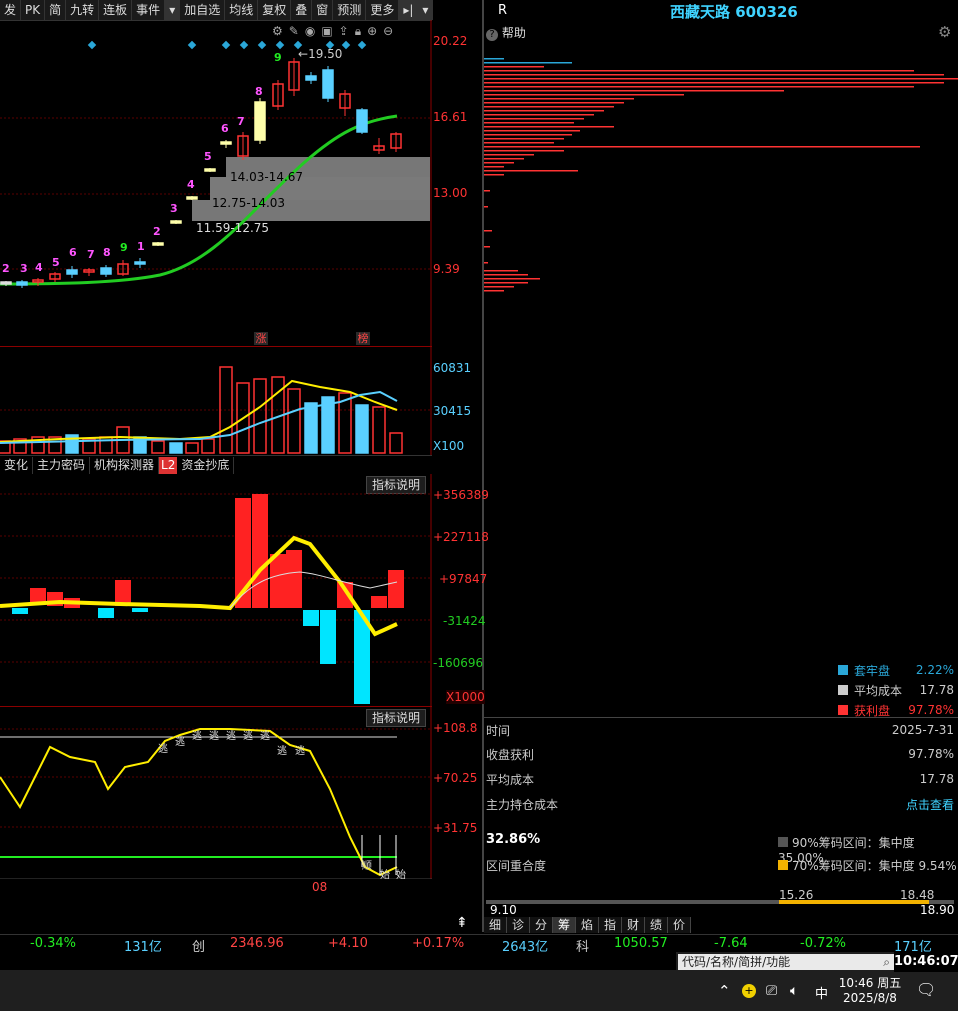 Image resolution: width=958 pixels, height=1011 pixels. I want to click on main-cost-link: 点击查看, so click(930, 804).